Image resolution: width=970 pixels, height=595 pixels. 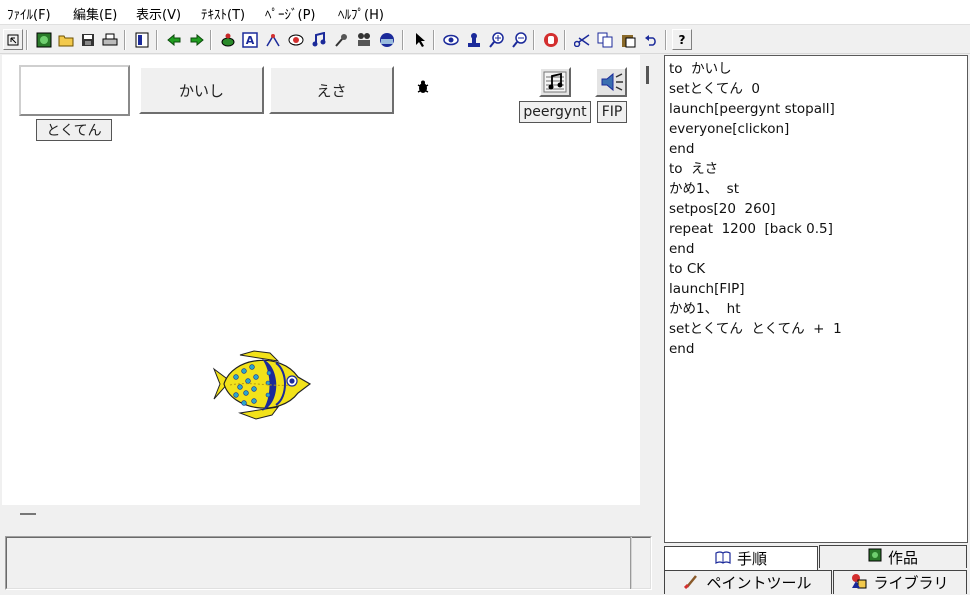 What do you see at coordinates (707, 289) in the screenshot?
I see `code-line: launch[FIP]` at bounding box center [707, 289].